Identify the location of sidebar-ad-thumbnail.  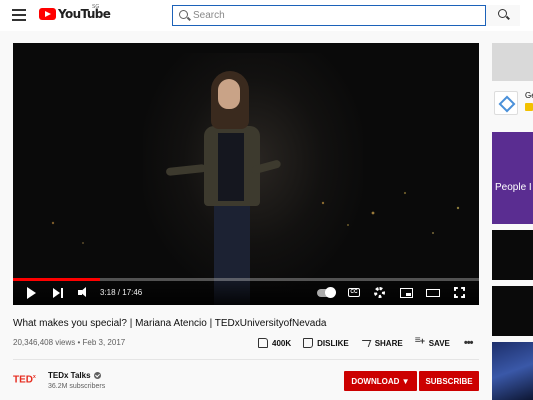
(512, 62).